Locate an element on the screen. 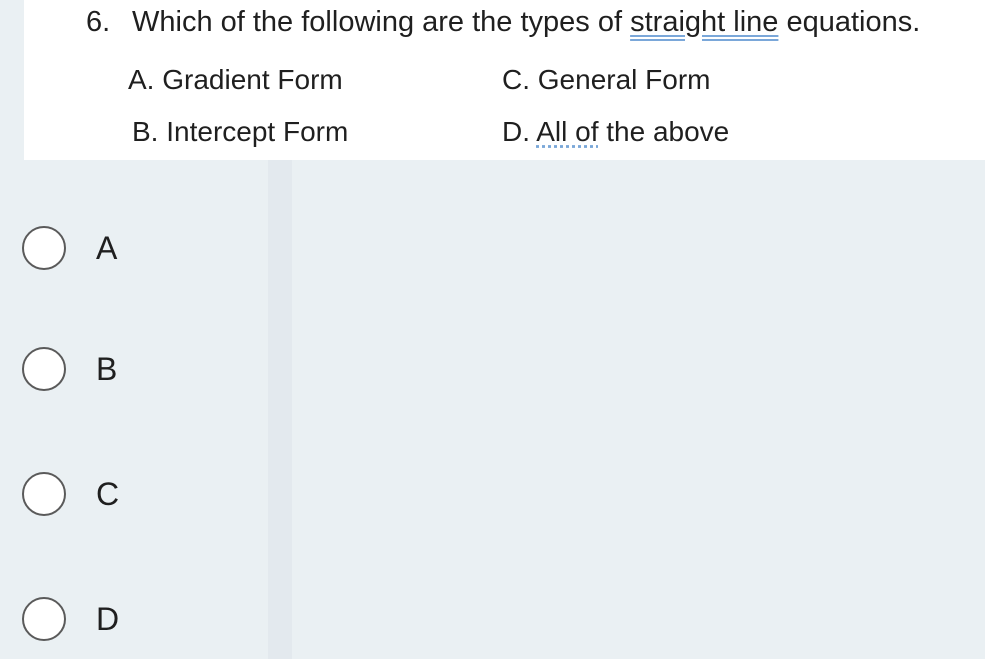  question-text-after: equations. is located at coordinates (849, 22).